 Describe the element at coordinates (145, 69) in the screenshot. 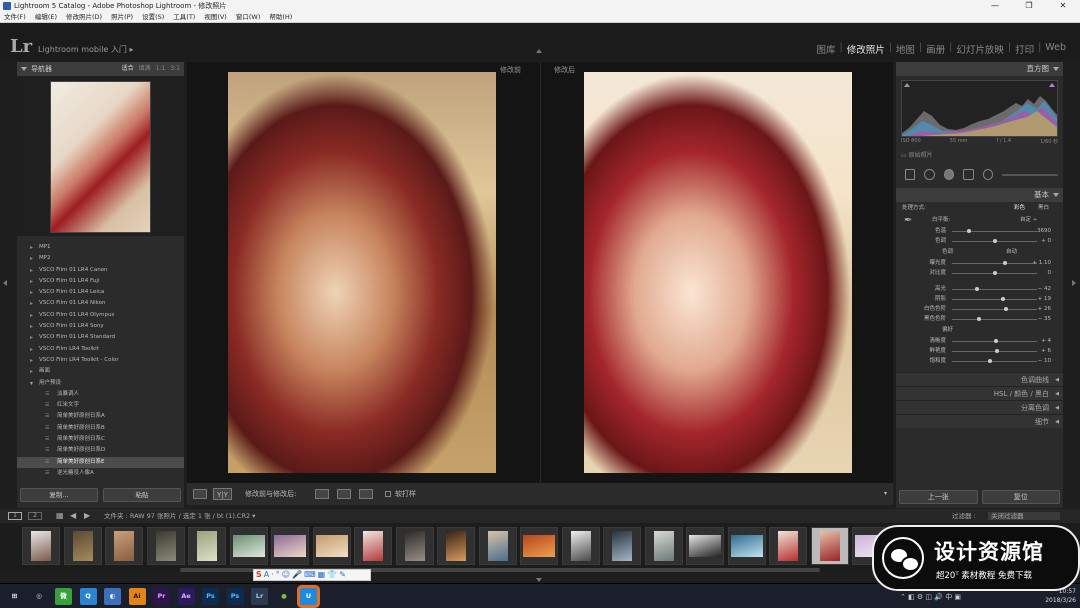

I see `zoom-fill: 填满` at that location.